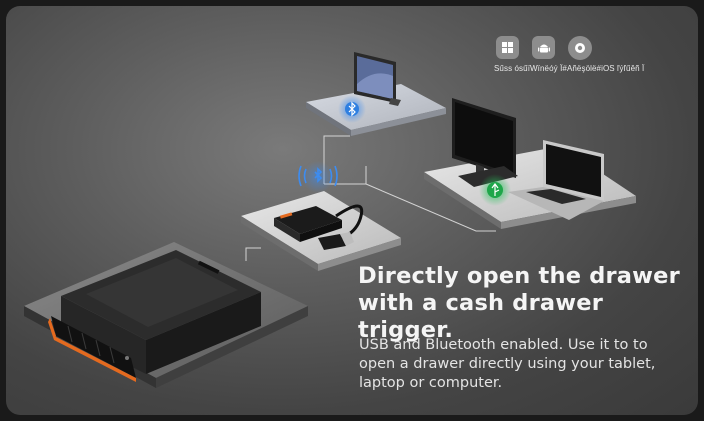 The height and width of the screenshot is (421, 704). Describe the element at coordinates (352, 109) in the screenshot. I see `bluetooth-badge-tablet` at that location.